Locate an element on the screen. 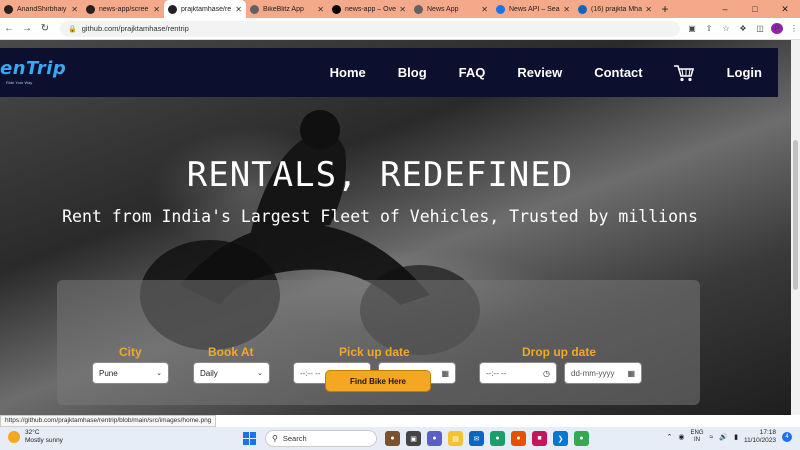 This screenshot has height=450, width=800. dropoff-time-placeholder: --:-- -- is located at coordinates (496, 373).